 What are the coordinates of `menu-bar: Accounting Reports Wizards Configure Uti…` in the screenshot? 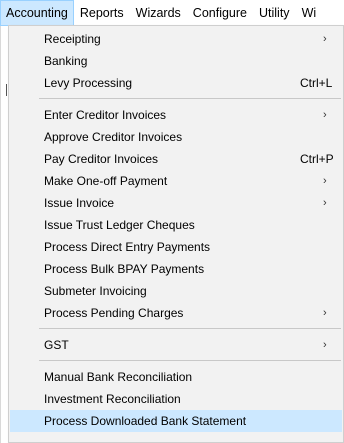 It's located at (172, 13).